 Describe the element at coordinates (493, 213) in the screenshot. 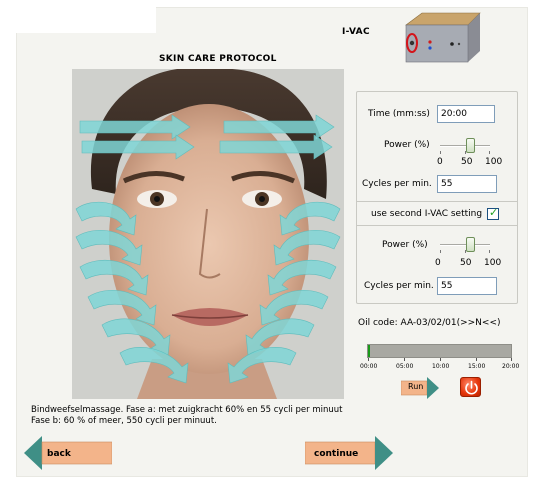

I see `second-setting-checkbox` at that location.